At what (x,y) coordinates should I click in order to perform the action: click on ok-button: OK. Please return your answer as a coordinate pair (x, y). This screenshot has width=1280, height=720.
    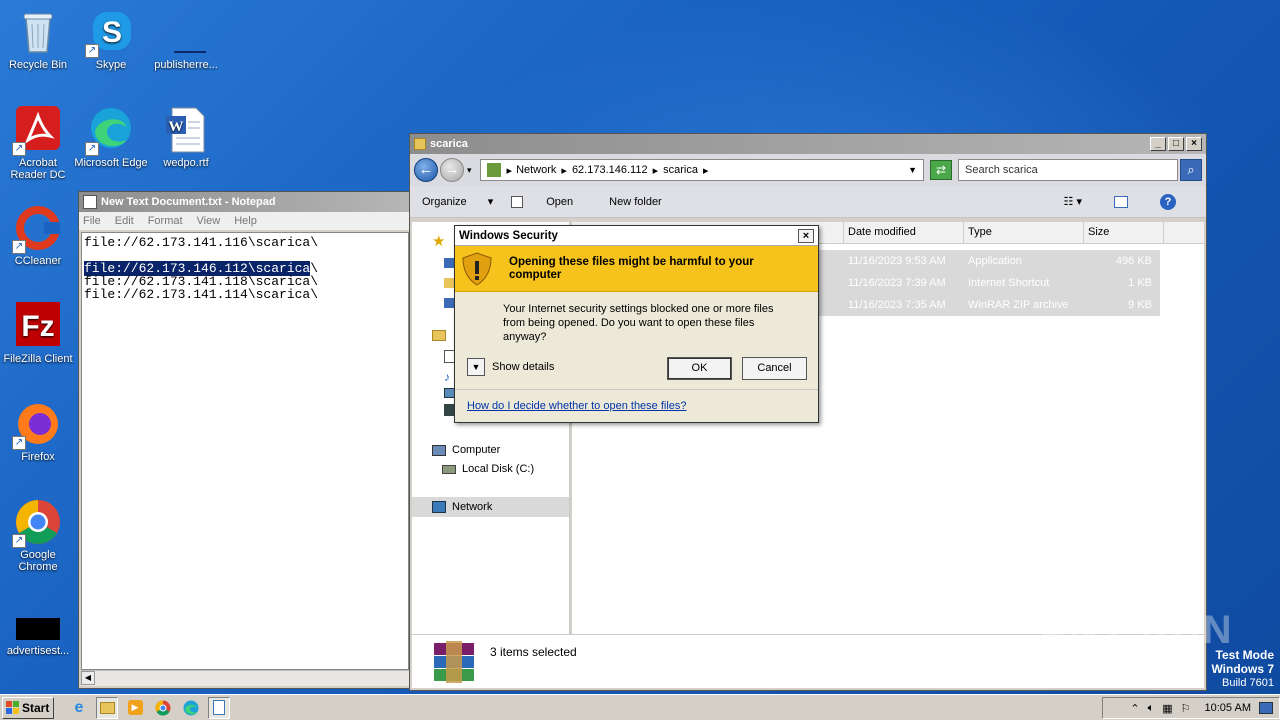
    Looking at the image, I should click on (699, 368).